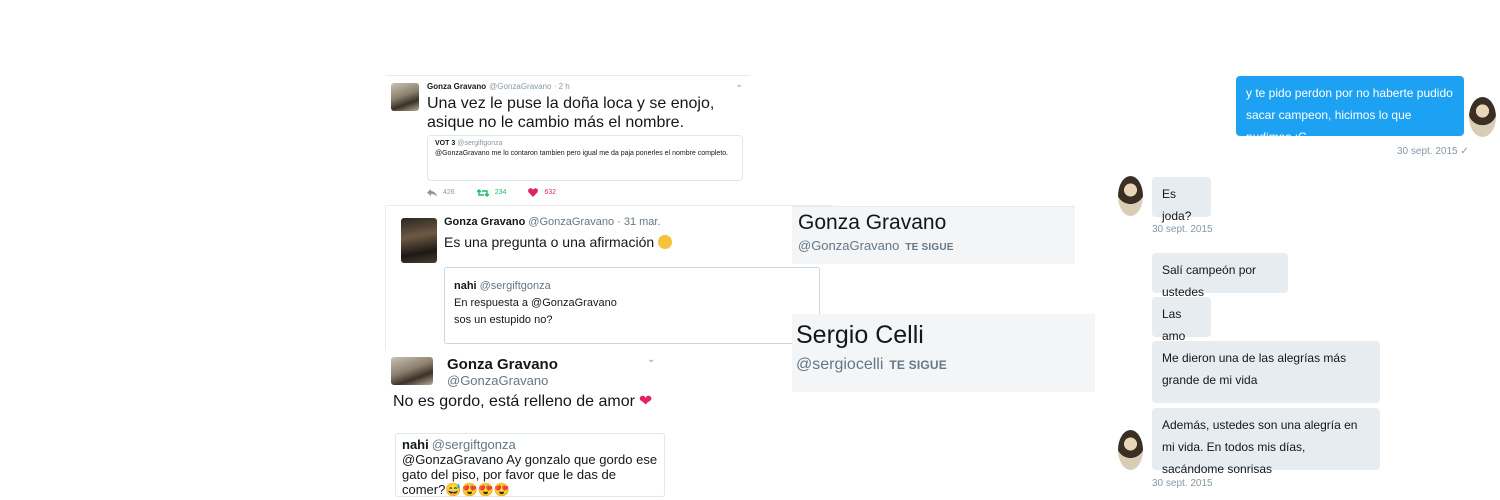 This screenshot has width=1500, height=500. I want to click on profile-handle: @sergiocelli TE SIGUE, so click(872, 364).